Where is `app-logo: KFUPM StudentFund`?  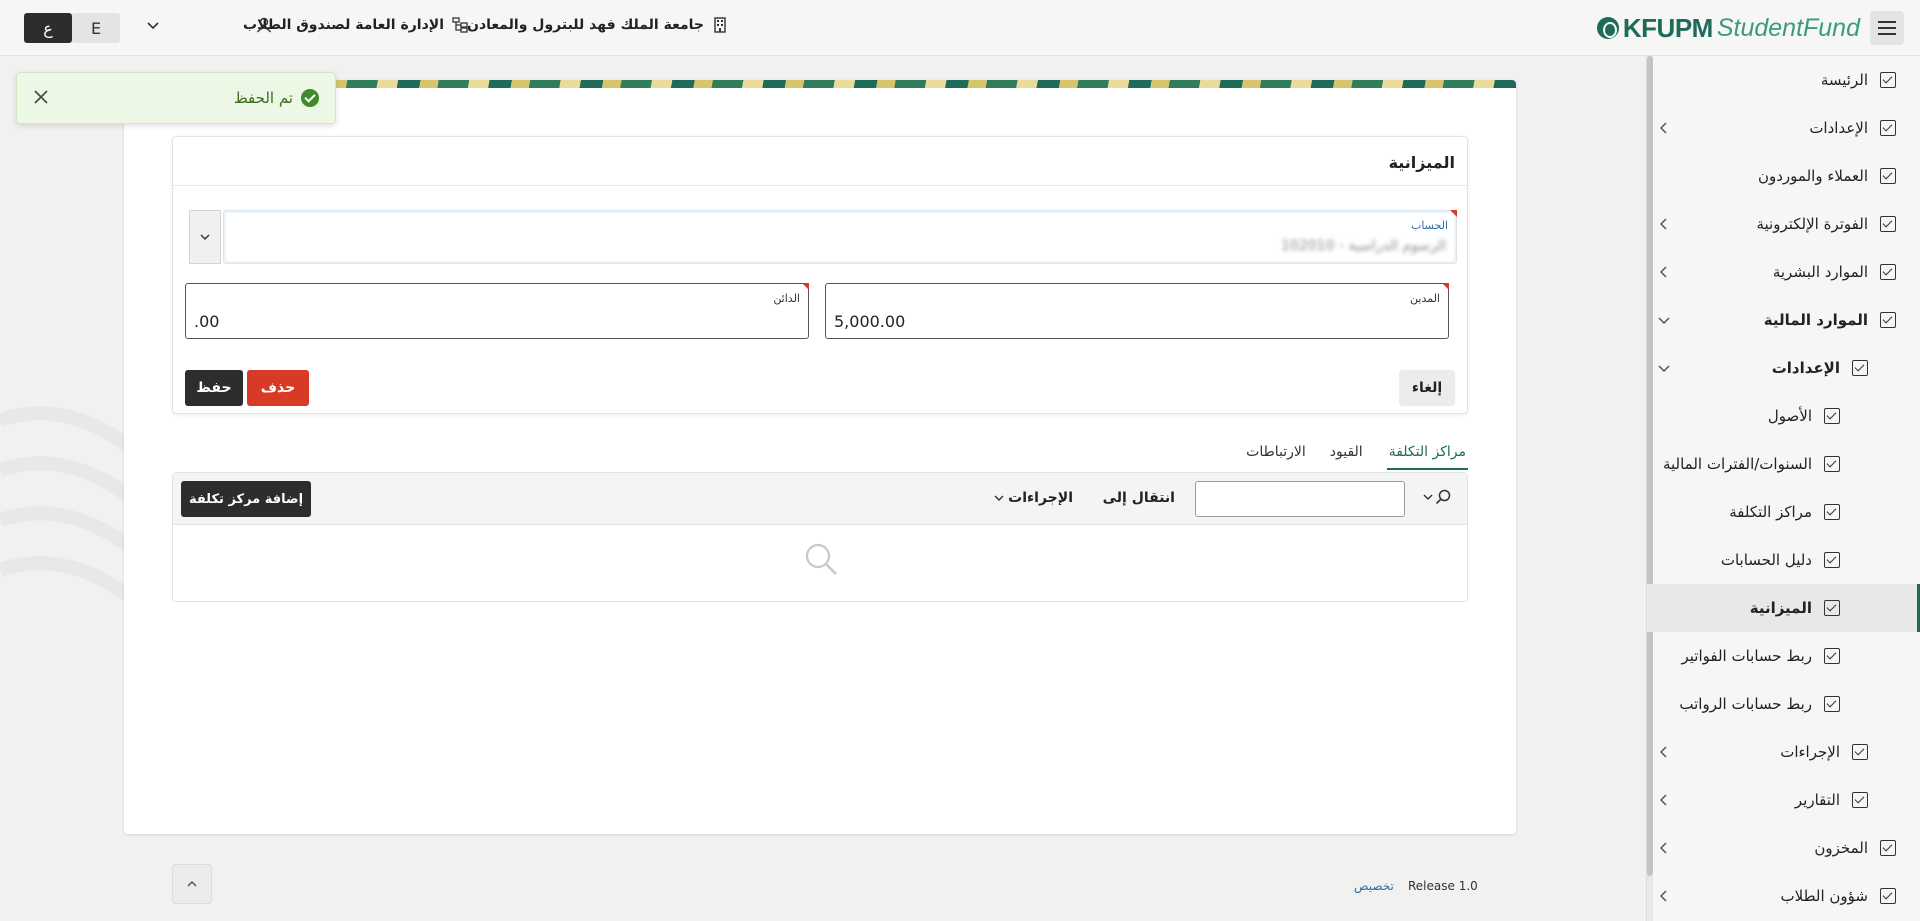
app-logo: KFUPM StudentFund is located at coordinates (1728, 28).